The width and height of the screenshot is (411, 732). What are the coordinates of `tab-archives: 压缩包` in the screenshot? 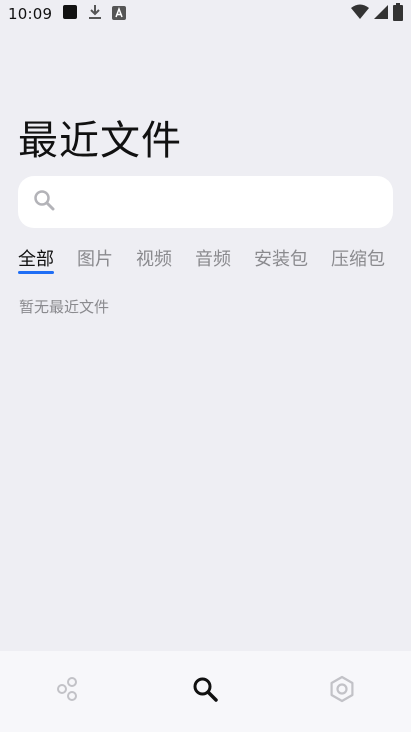 It's located at (358, 257).